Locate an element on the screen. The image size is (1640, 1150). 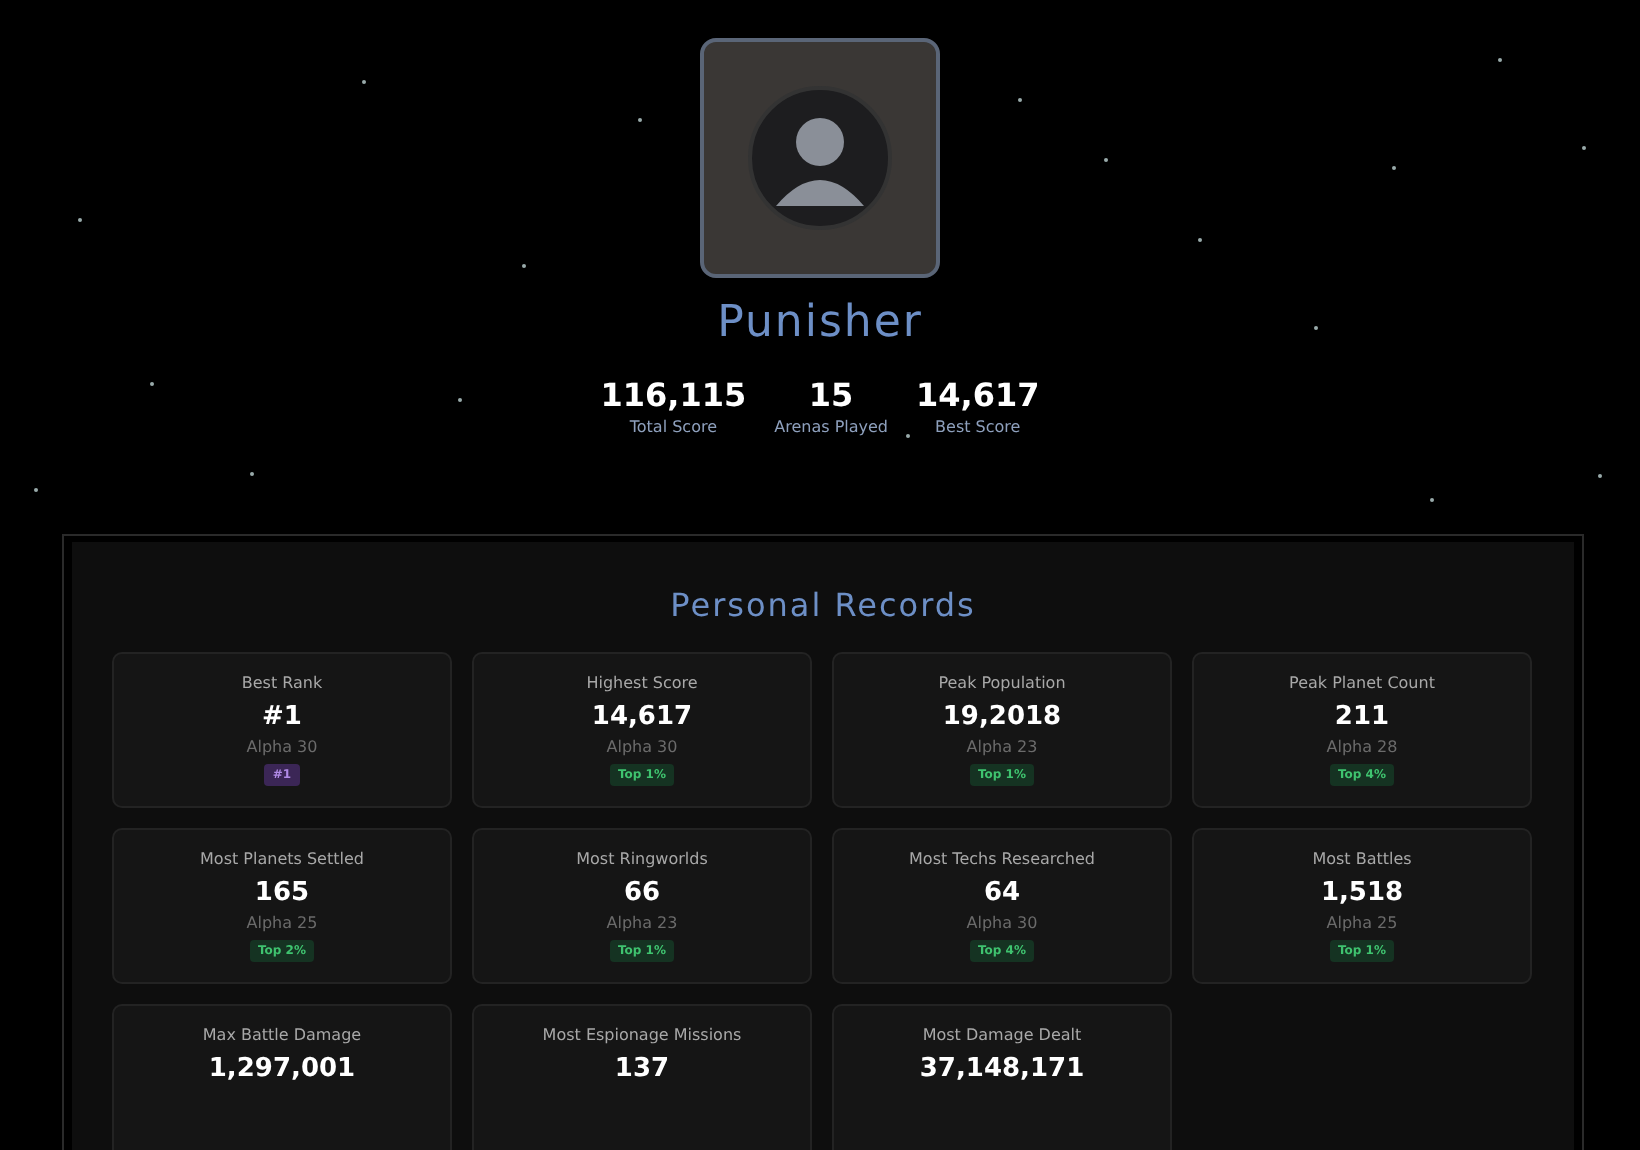
record-label: Most Espionage Missions is located at coordinates (642, 1035).